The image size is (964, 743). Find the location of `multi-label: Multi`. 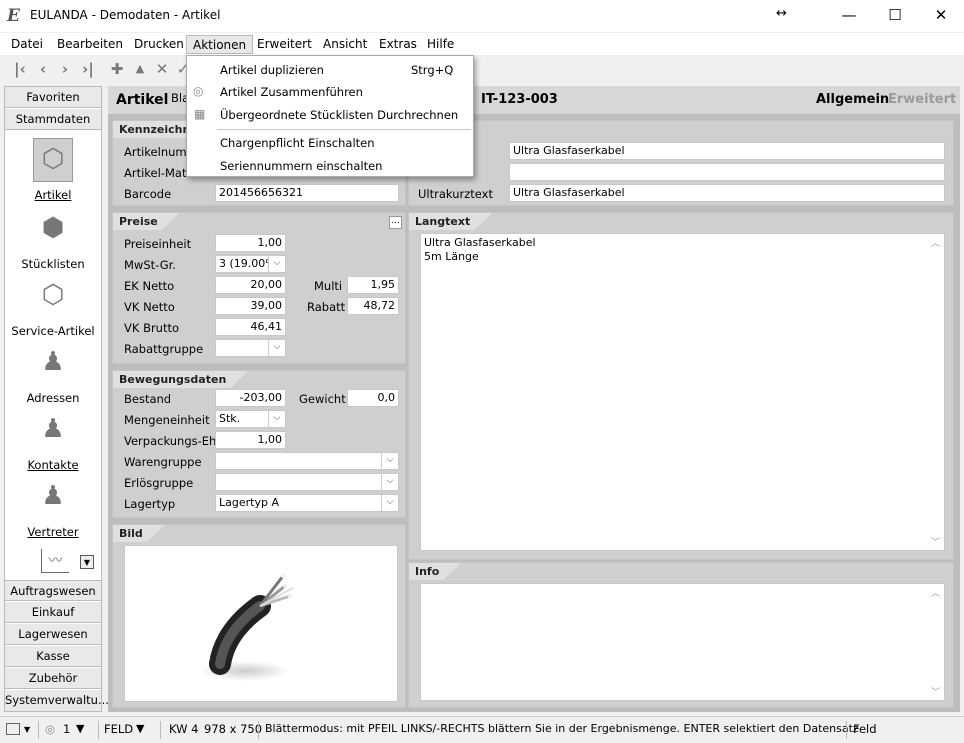

multi-label: Multi is located at coordinates (328, 286).